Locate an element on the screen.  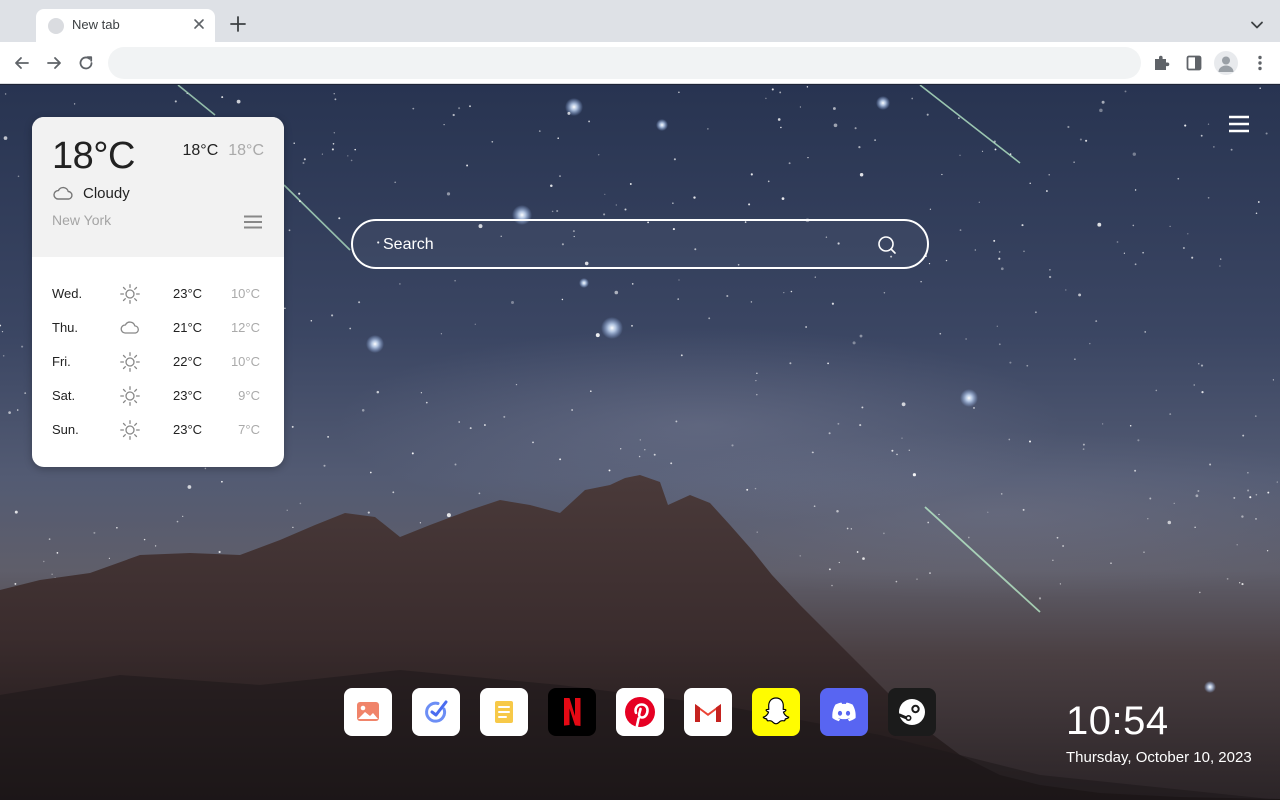
close-icon is located at coordinates (199, 24).